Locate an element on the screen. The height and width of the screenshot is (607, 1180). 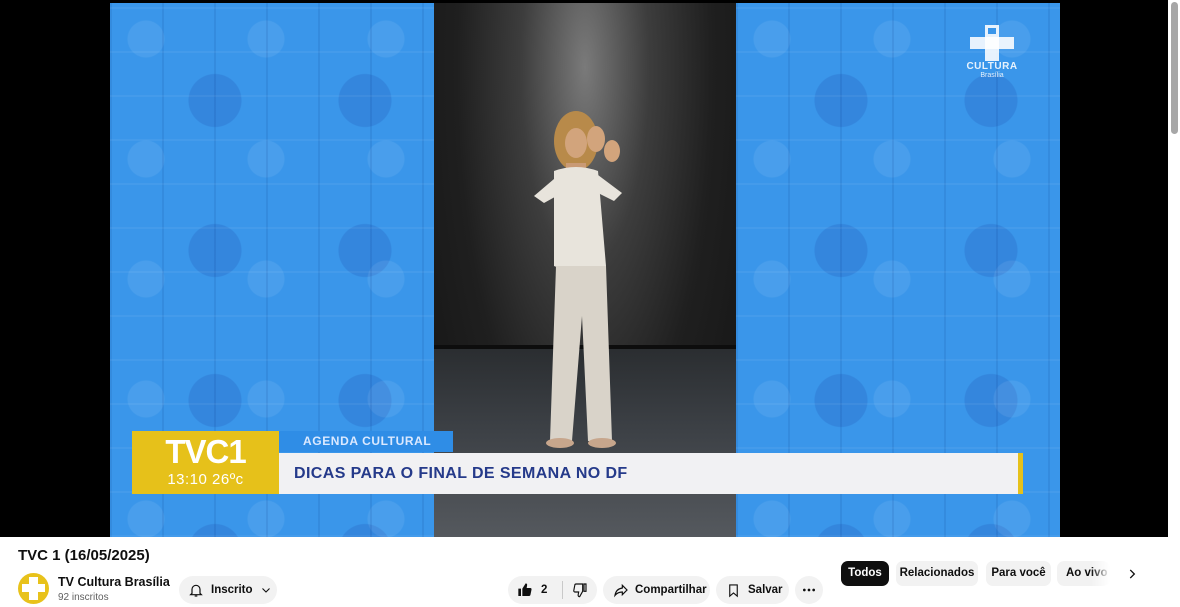
share-button: Compartilhar is located at coordinates (656, 590).